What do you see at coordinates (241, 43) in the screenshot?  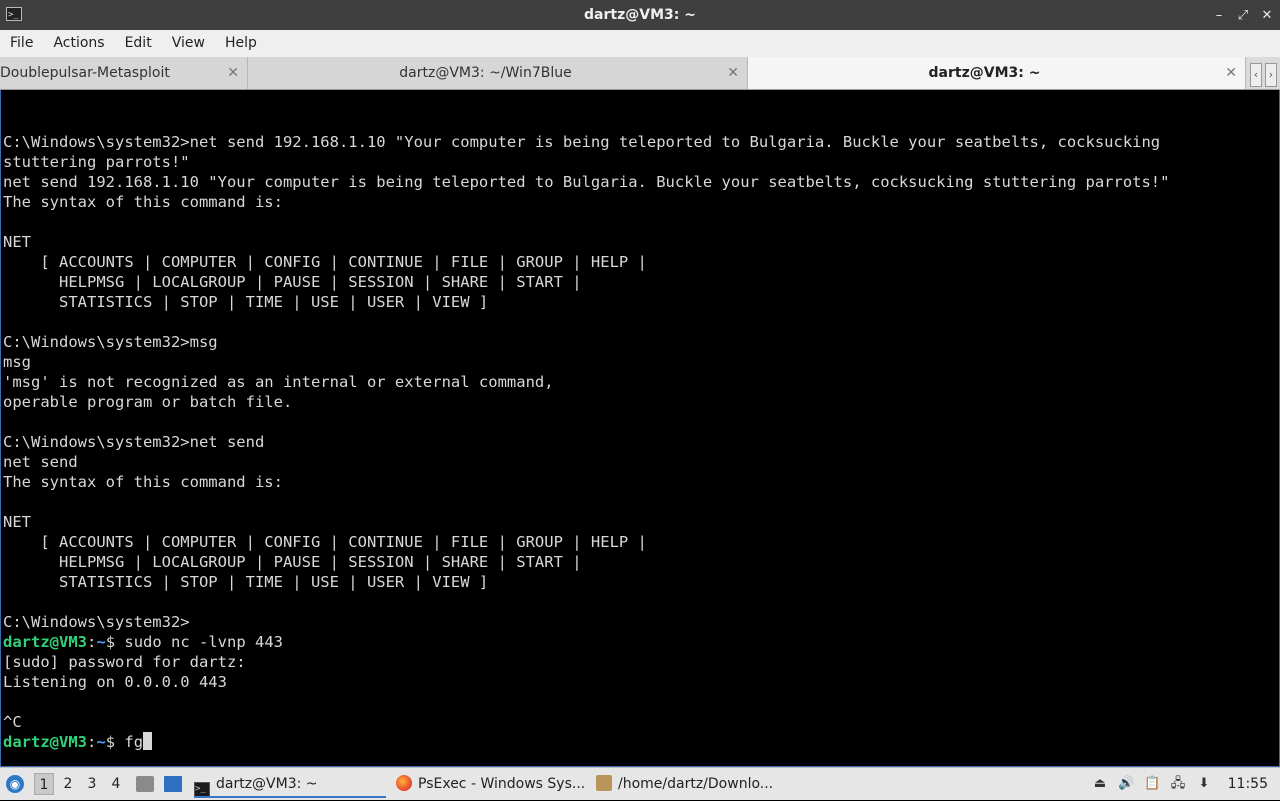 I see `menu-help: Help` at bounding box center [241, 43].